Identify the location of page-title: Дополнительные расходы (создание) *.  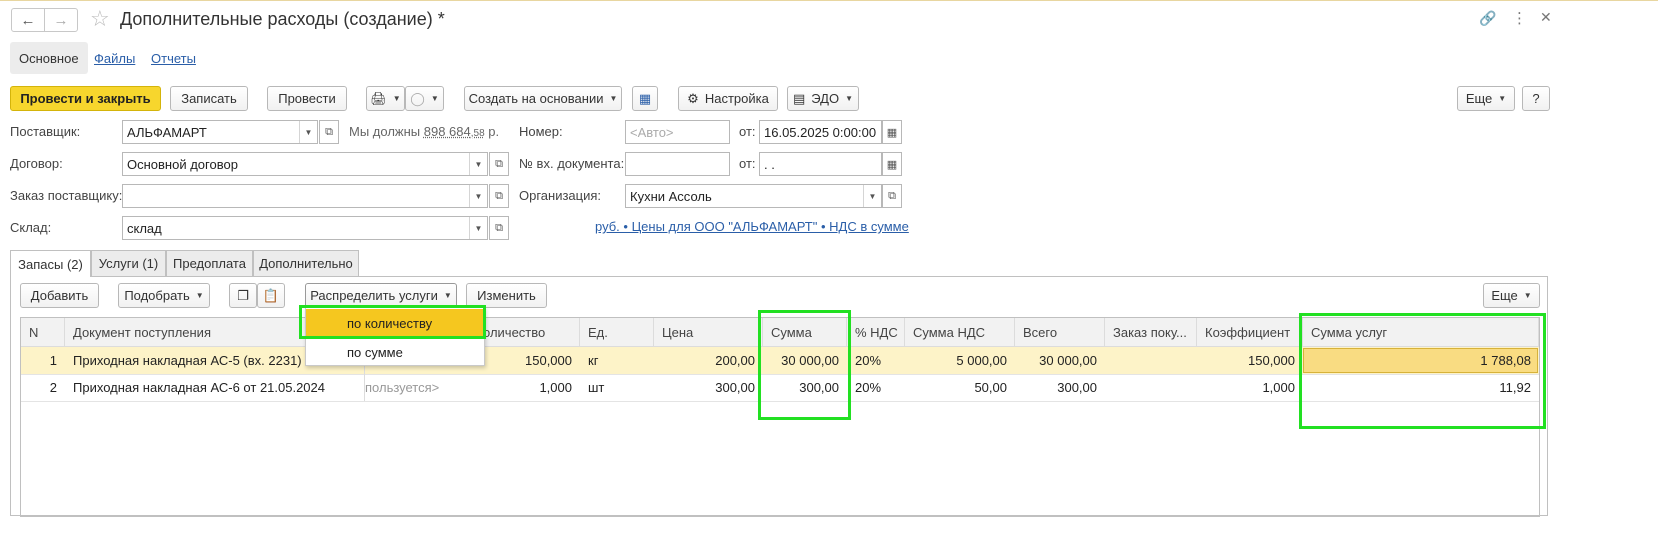
(282, 19).